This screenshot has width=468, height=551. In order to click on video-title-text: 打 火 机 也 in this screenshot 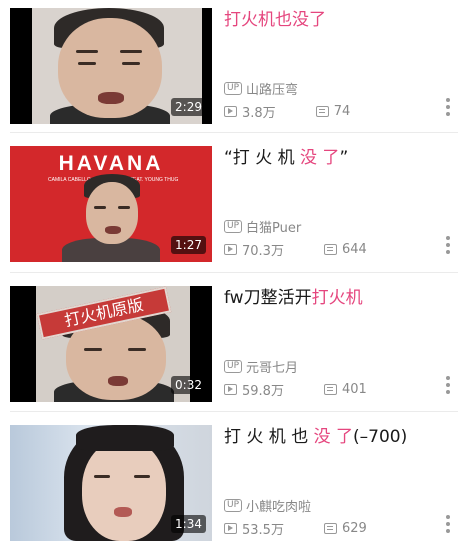, I will do `click(269, 437)`.